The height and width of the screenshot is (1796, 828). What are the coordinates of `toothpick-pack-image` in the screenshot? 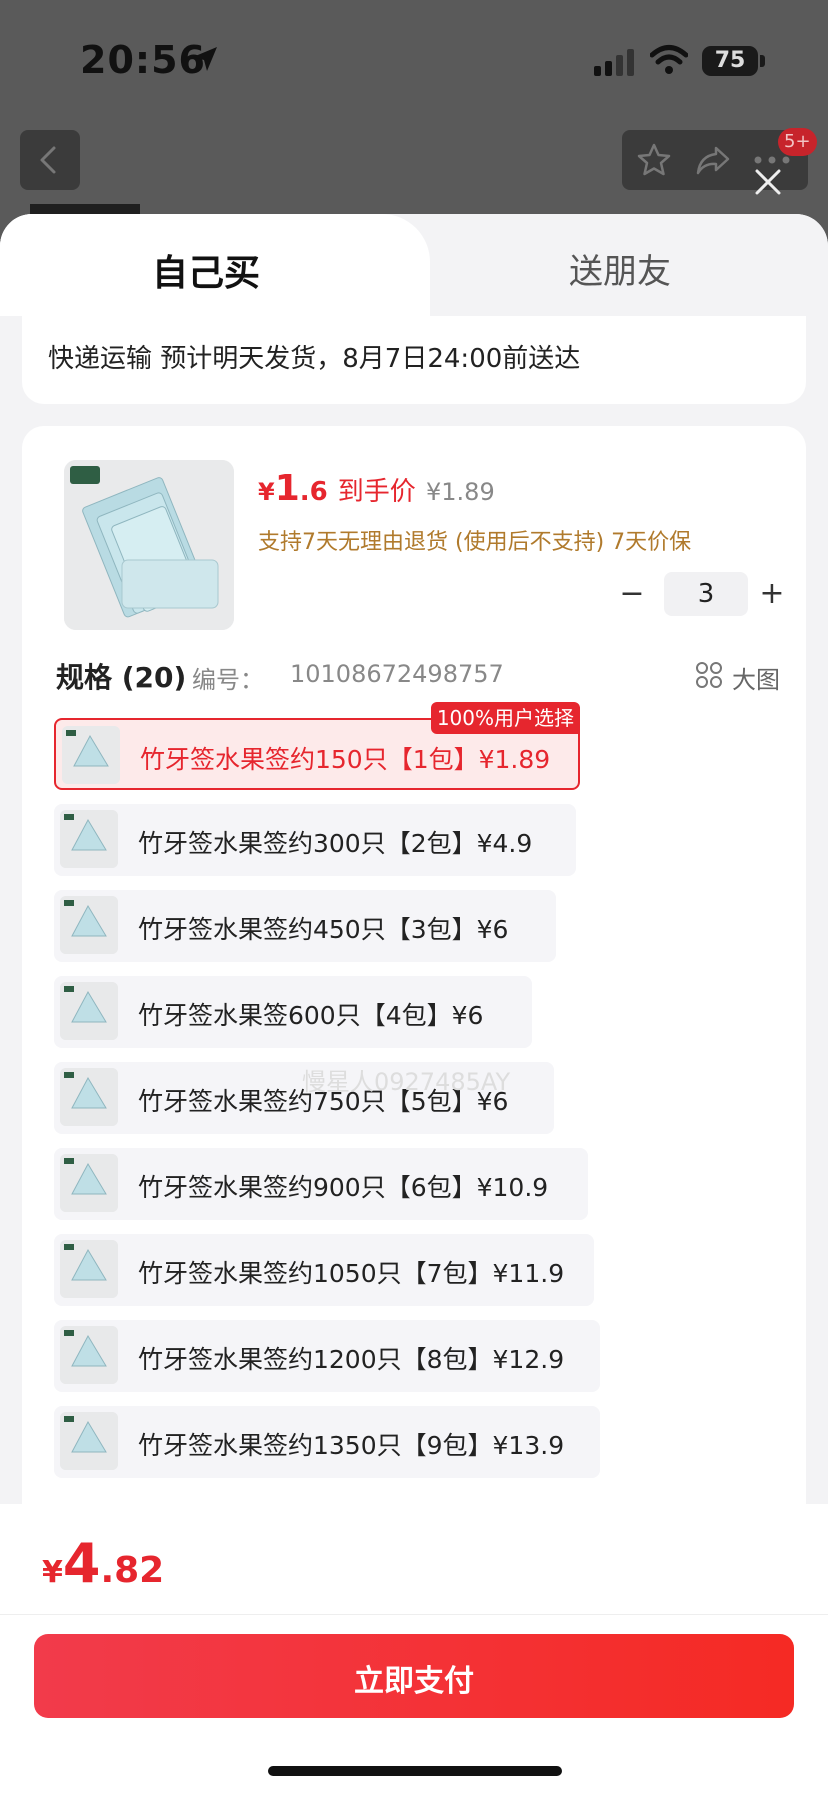 It's located at (149, 545).